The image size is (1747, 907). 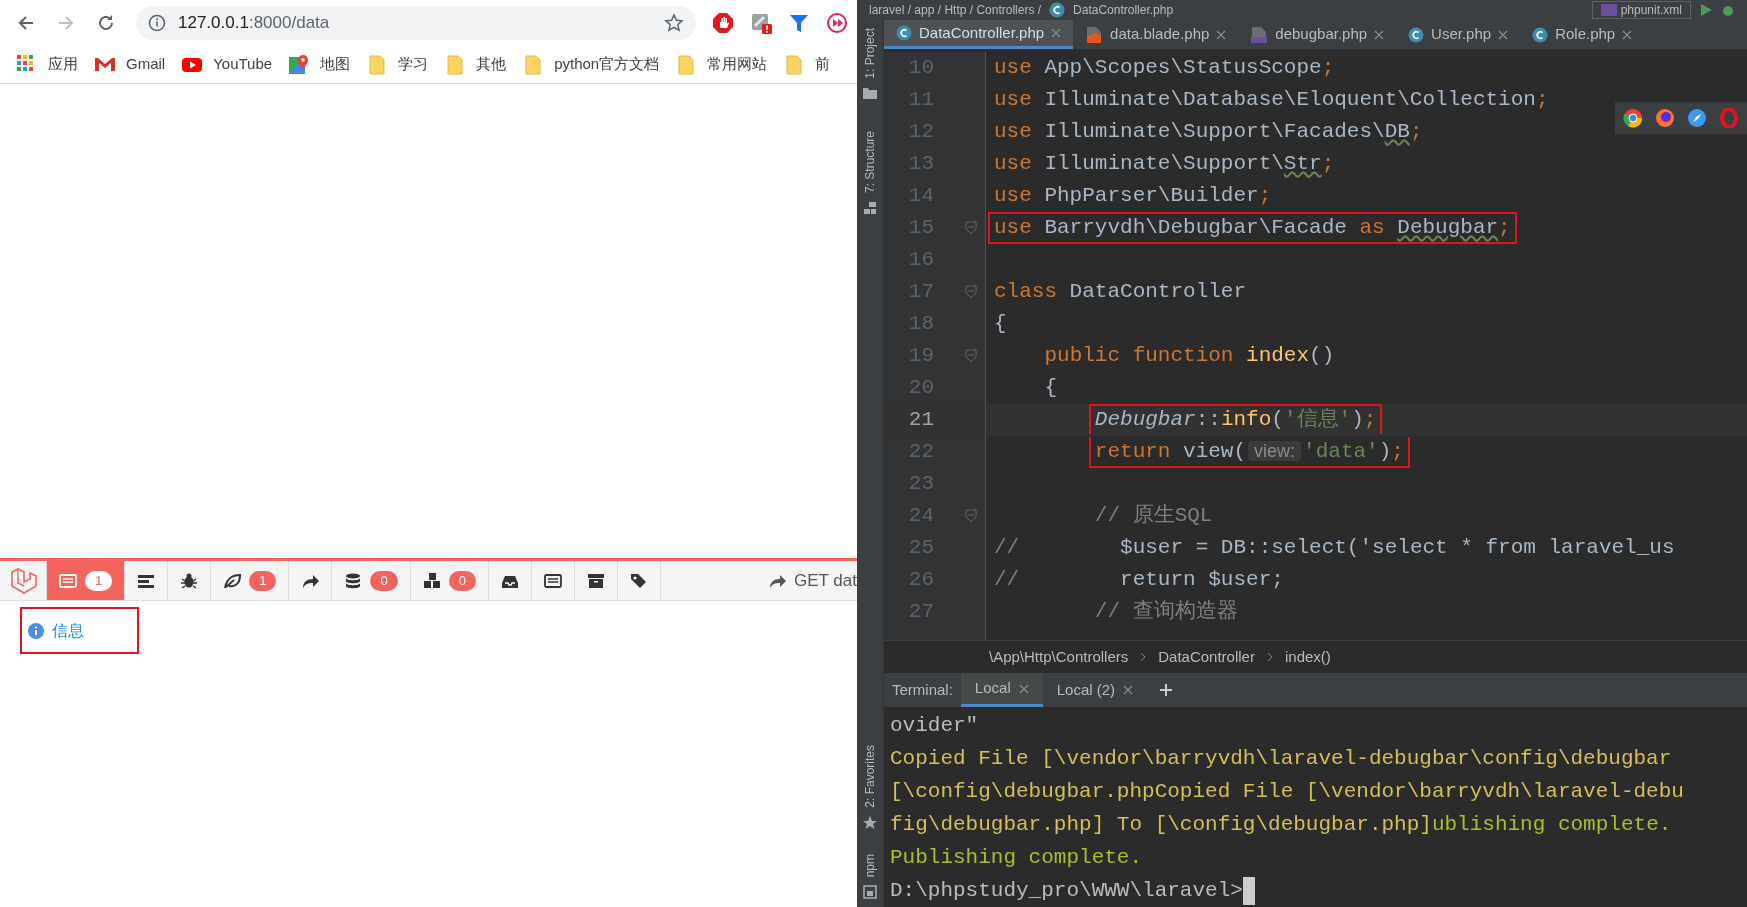 What do you see at coordinates (922, 689) in the screenshot?
I see `terminal-label: Terminal:` at bounding box center [922, 689].